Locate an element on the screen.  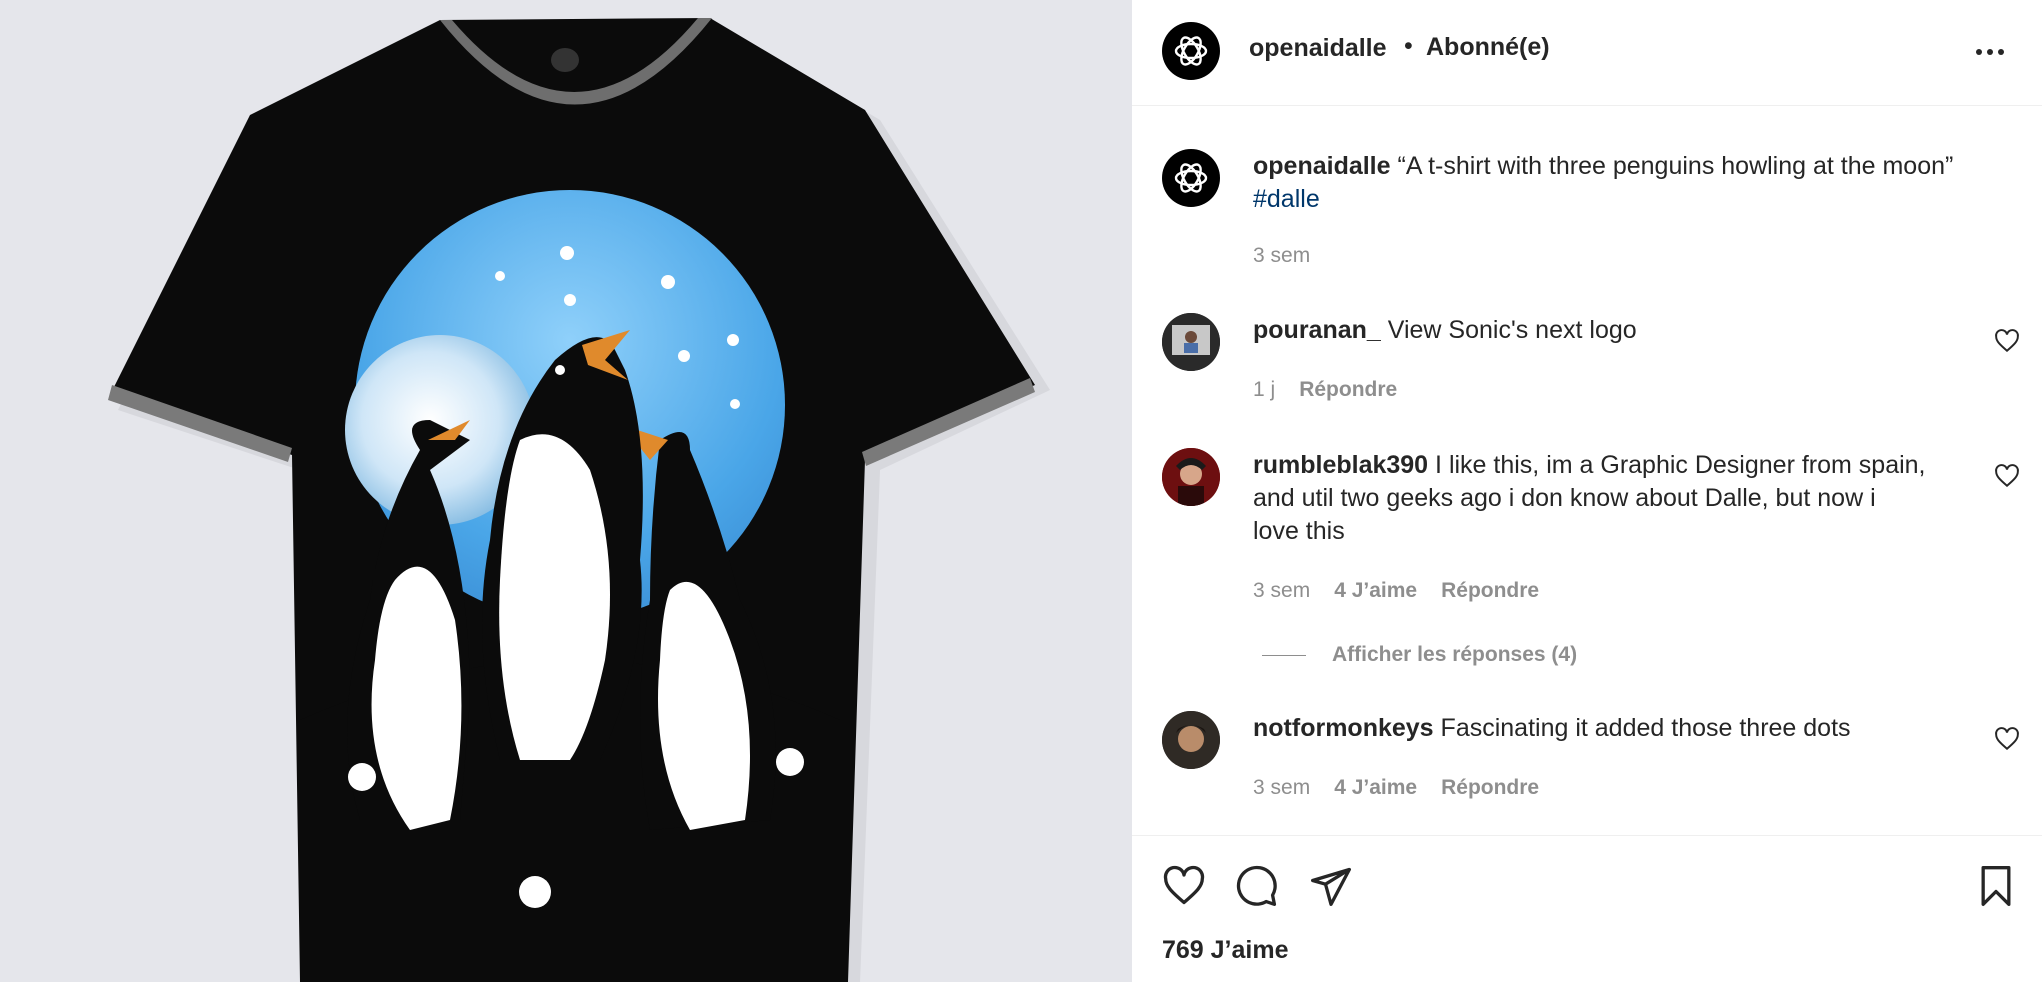
comment-meta: 1 j Répondre is located at coordinates (1325, 390).